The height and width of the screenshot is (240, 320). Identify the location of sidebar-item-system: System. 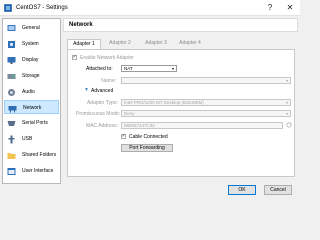
(31, 44).